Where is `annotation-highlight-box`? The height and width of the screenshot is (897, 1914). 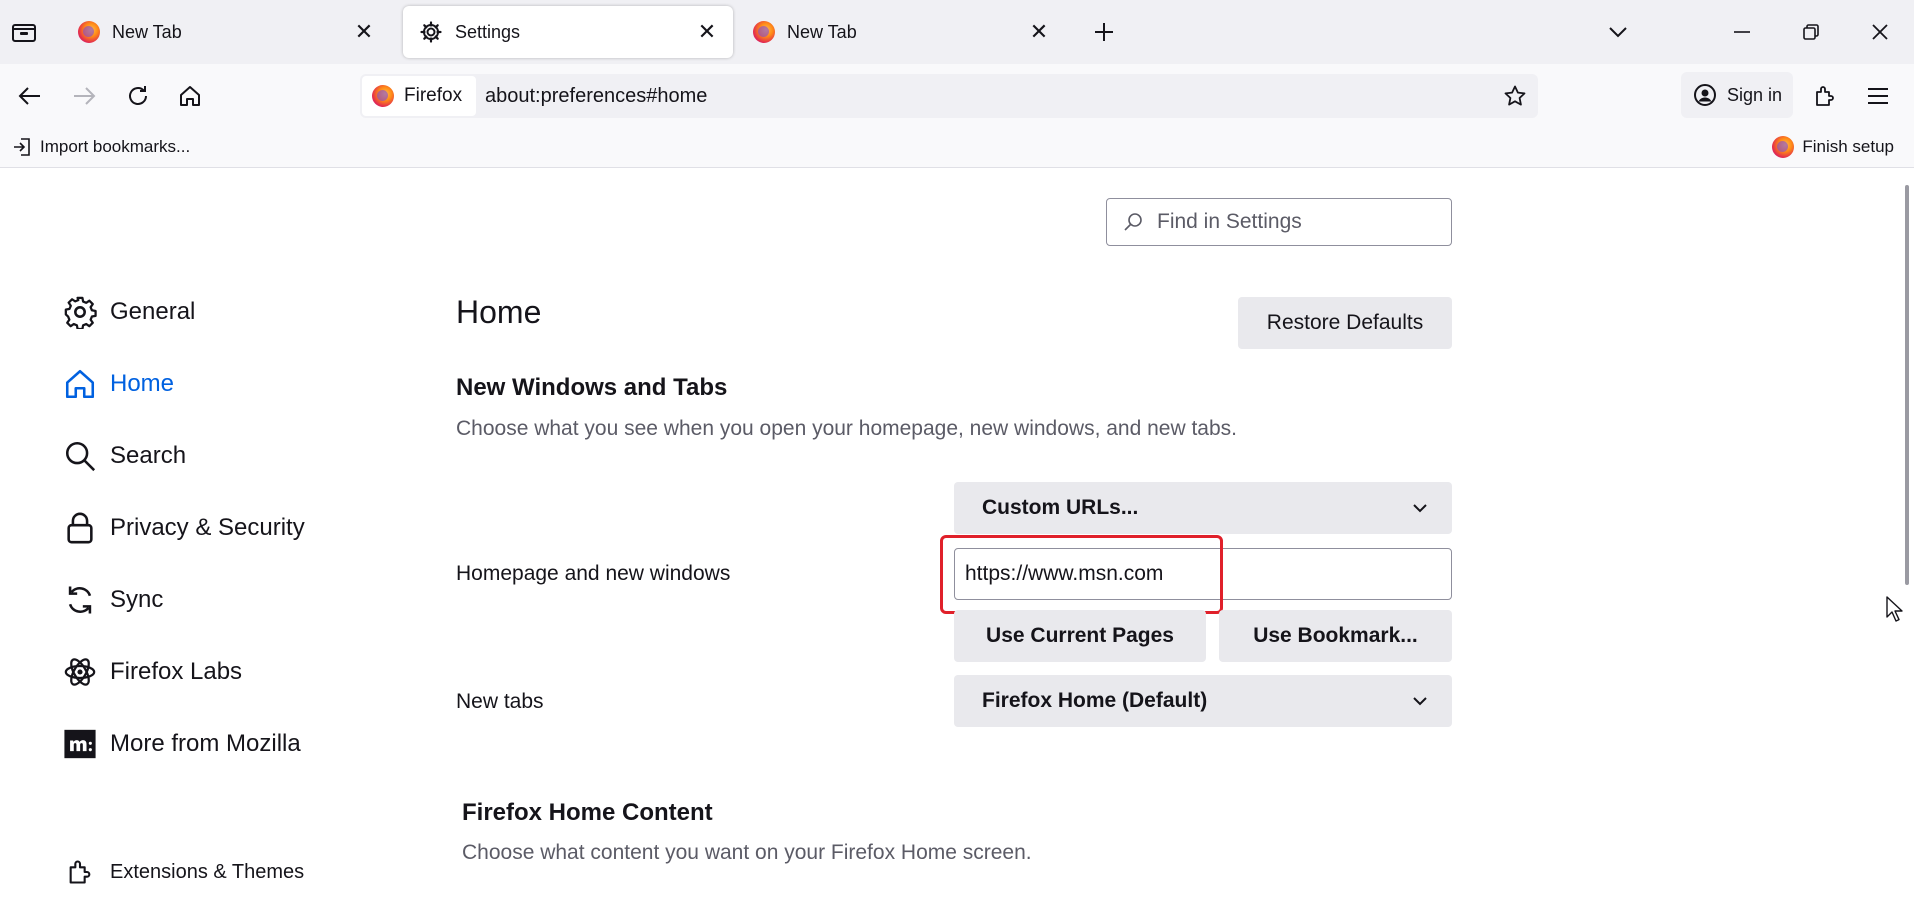
annotation-highlight-box is located at coordinates (1081, 574).